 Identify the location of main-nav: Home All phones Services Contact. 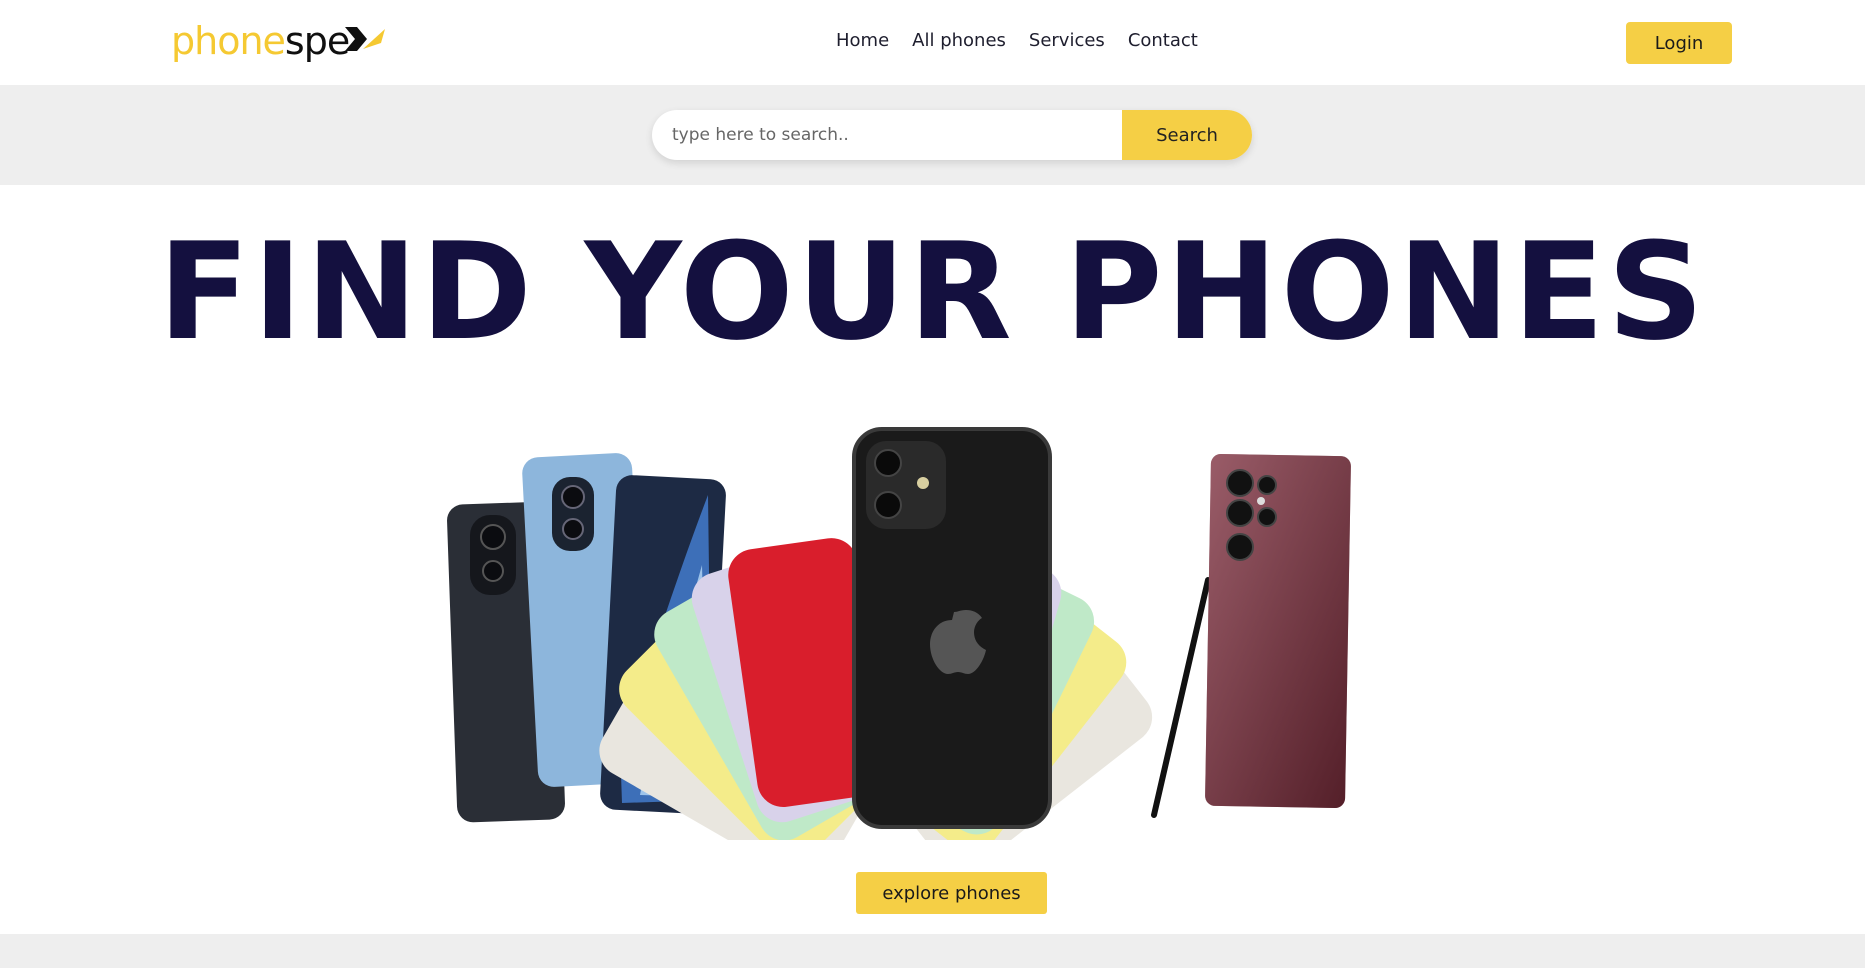
(1017, 40).